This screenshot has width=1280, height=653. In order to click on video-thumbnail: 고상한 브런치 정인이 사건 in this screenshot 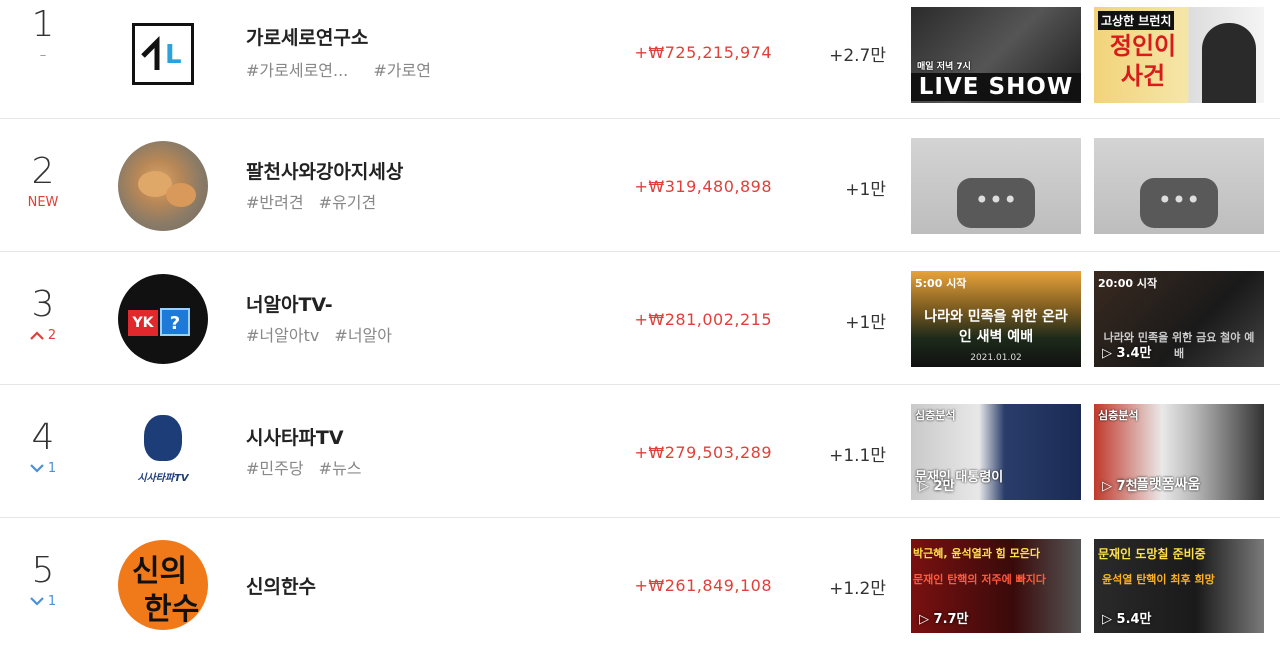, I will do `click(1179, 55)`.